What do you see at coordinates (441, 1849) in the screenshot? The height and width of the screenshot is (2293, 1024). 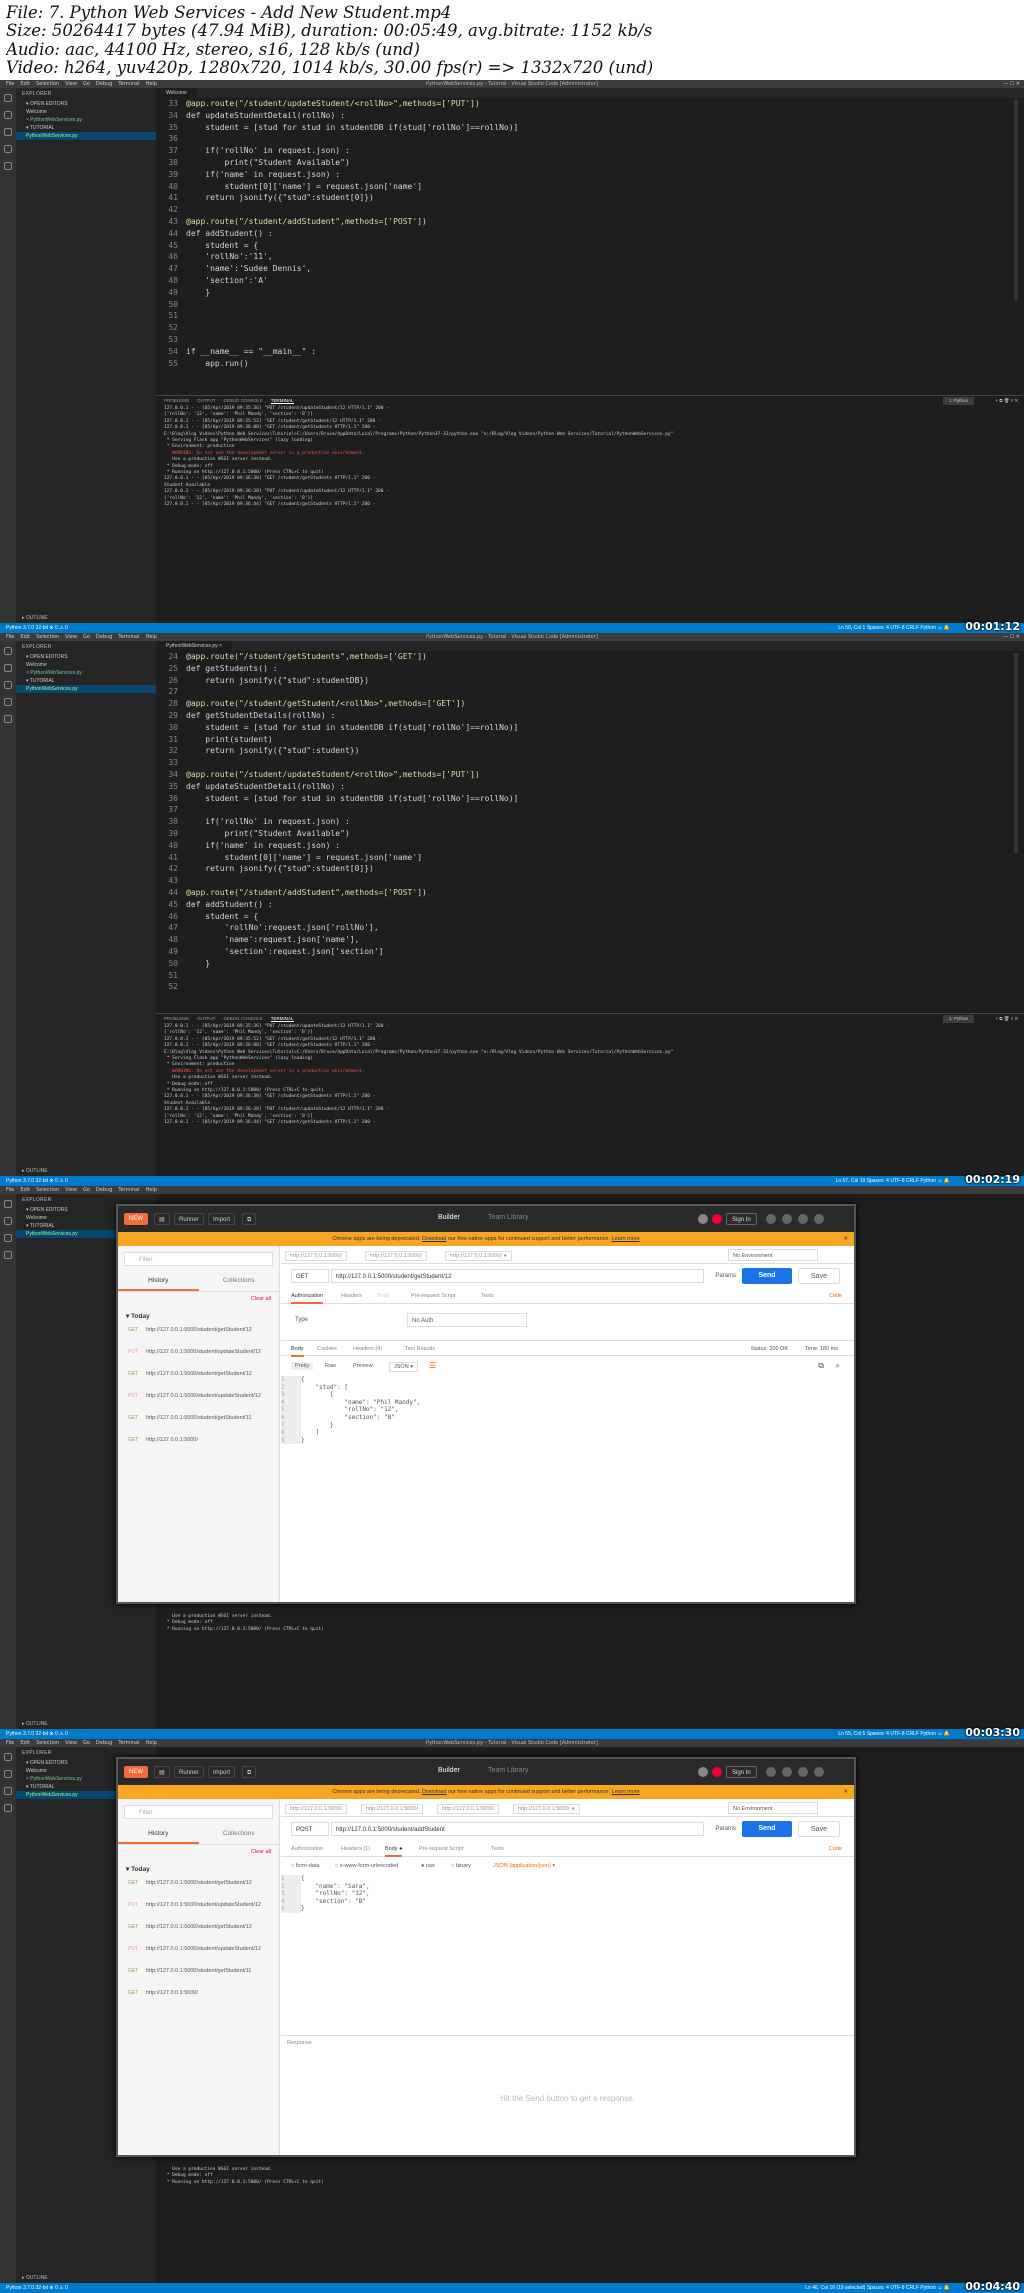 I see `tab-pre-request: Pre-request Script` at bounding box center [441, 1849].